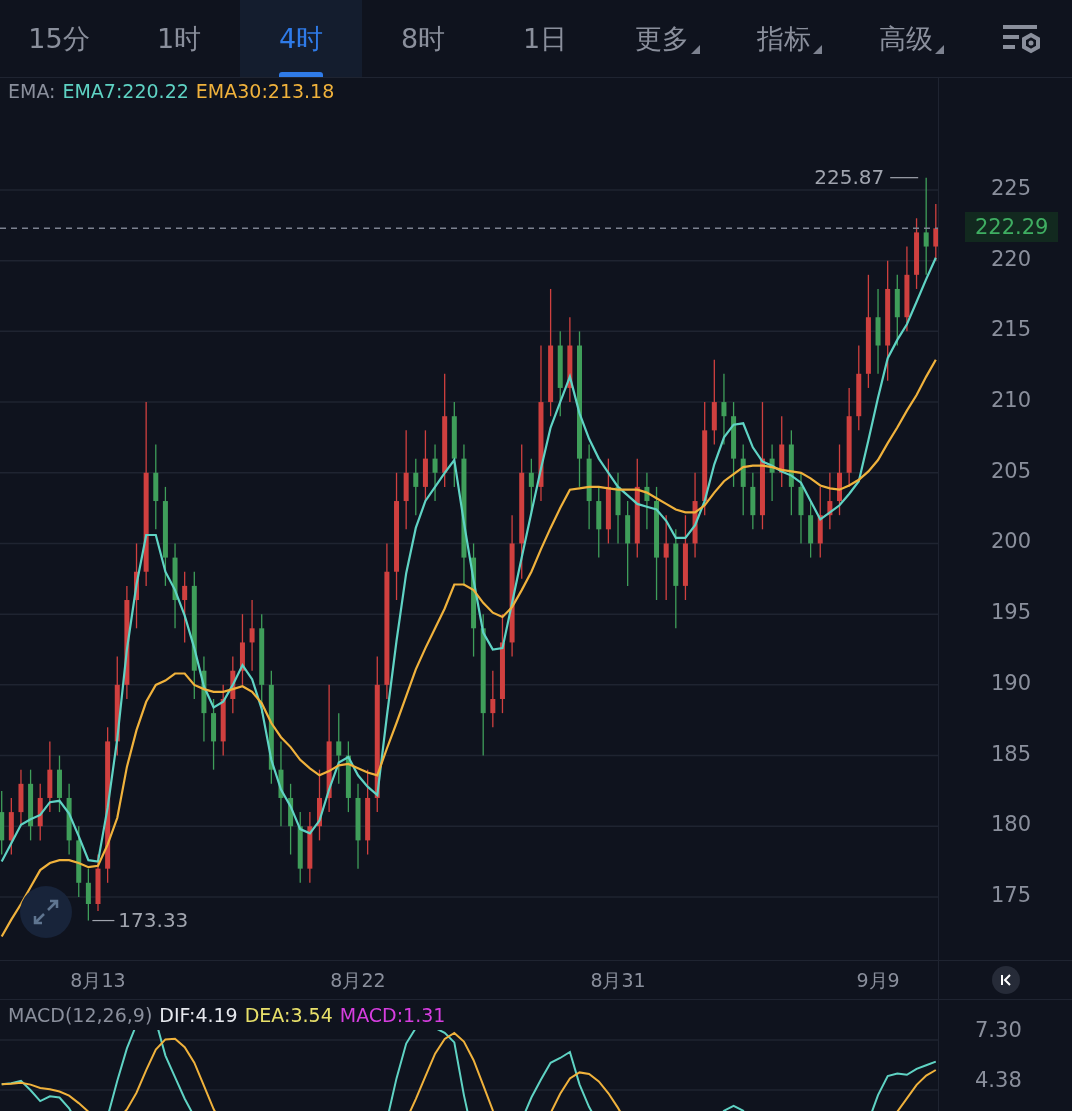  What do you see at coordinates (301, 38) in the screenshot?
I see `timeframe-tab: 4时` at bounding box center [301, 38].